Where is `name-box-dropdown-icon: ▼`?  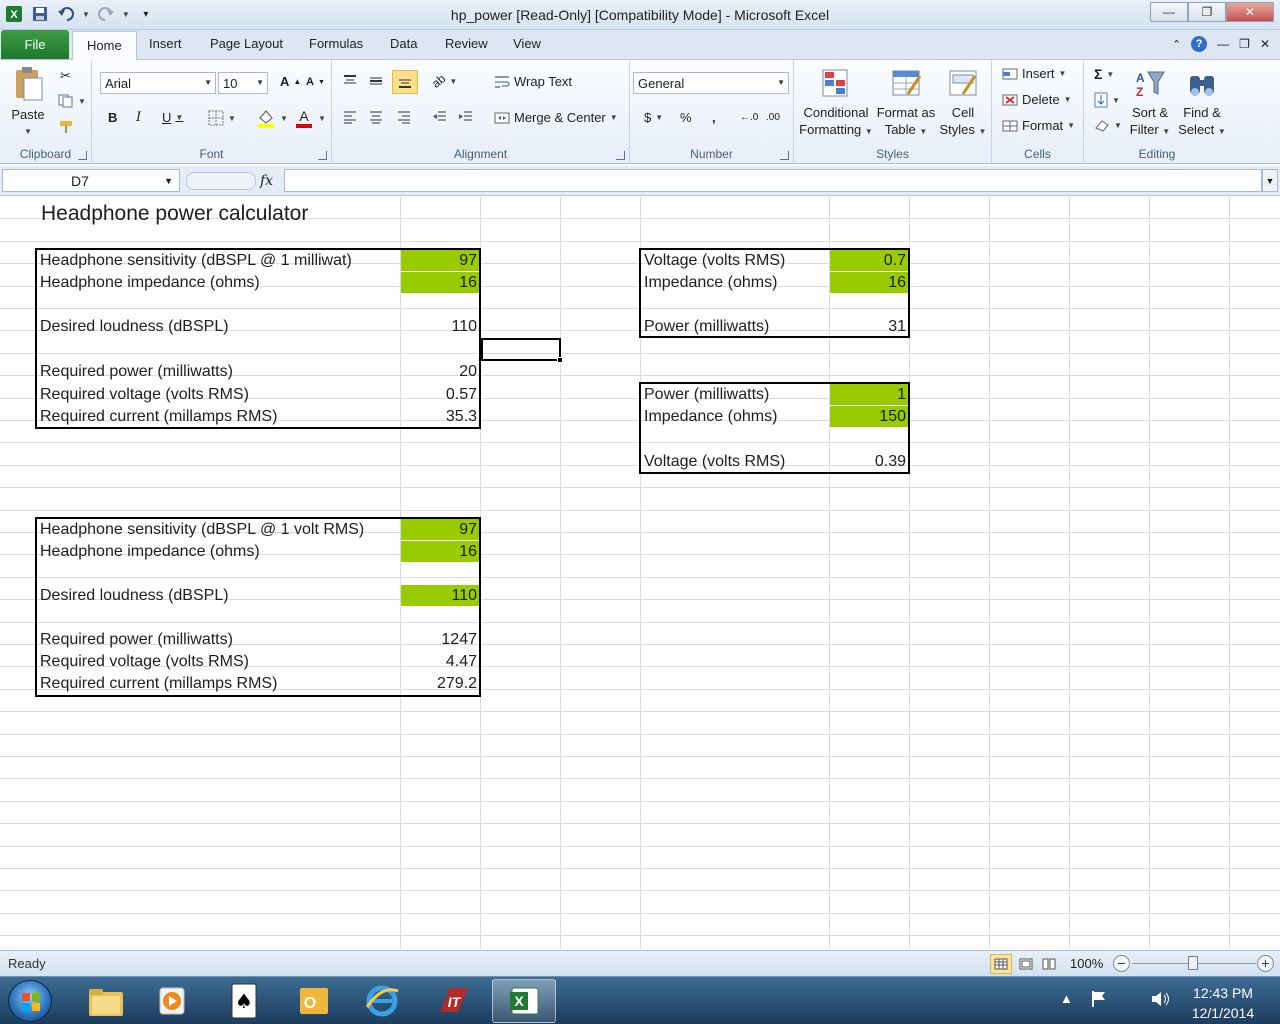 name-box-dropdown-icon: ▼ is located at coordinates (168, 181).